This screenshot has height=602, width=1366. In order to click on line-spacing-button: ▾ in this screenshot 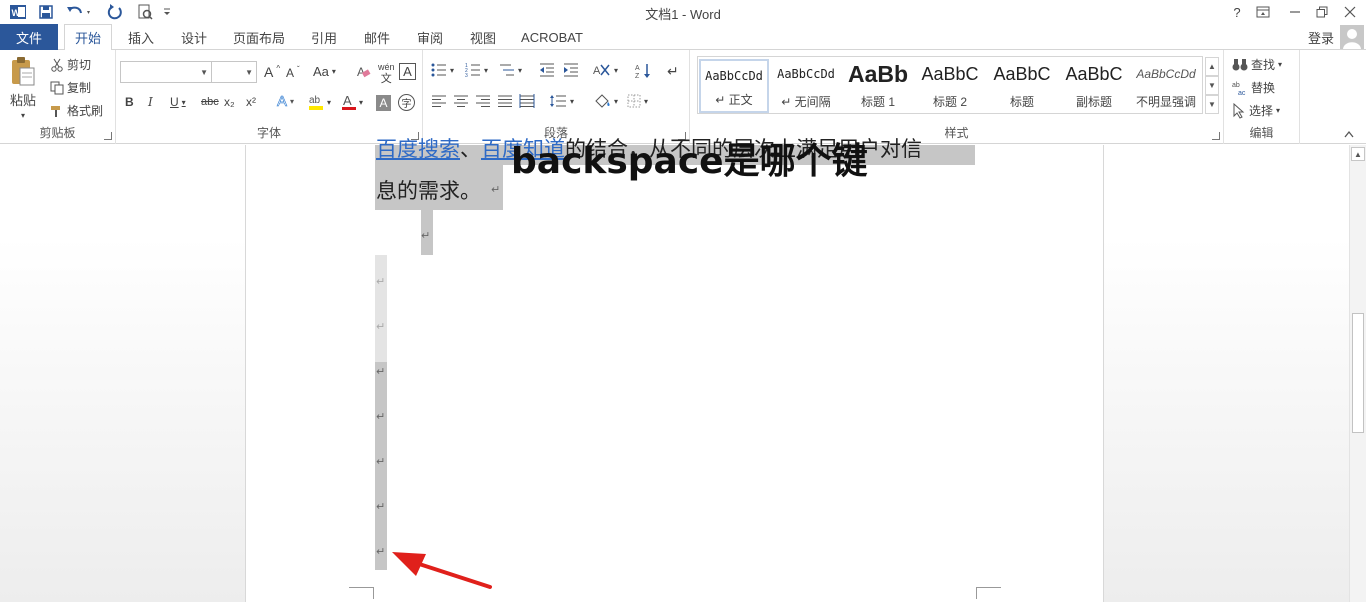, I will do `click(561, 101)`.